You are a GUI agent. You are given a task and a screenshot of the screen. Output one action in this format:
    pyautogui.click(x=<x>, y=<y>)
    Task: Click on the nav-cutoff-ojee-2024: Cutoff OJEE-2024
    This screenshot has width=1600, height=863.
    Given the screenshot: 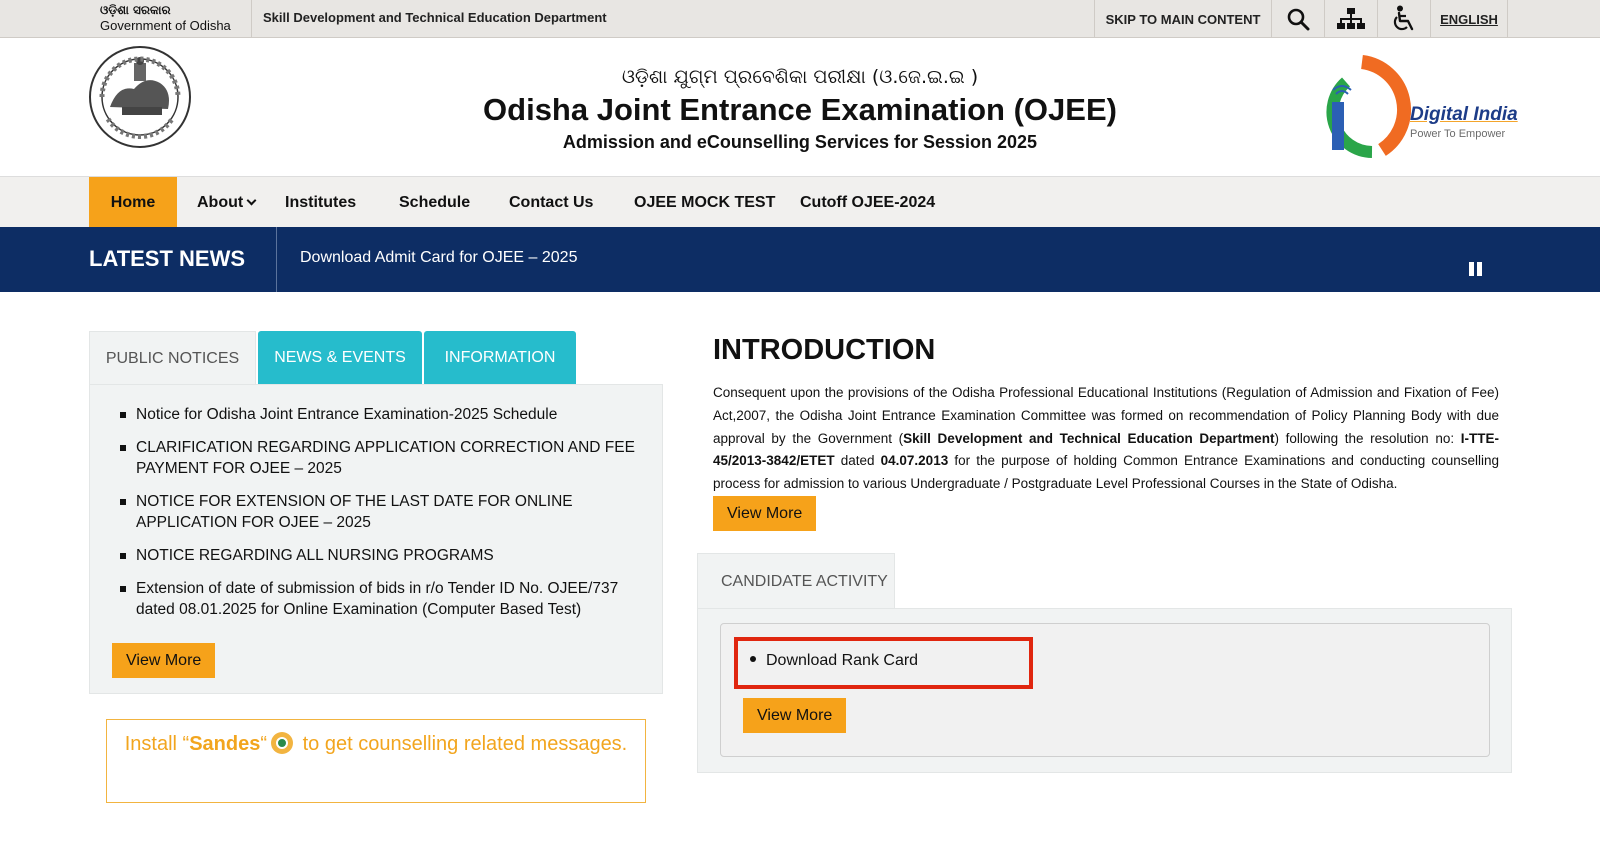 What is the action you would take?
    pyautogui.click(x=867, y=202)
    